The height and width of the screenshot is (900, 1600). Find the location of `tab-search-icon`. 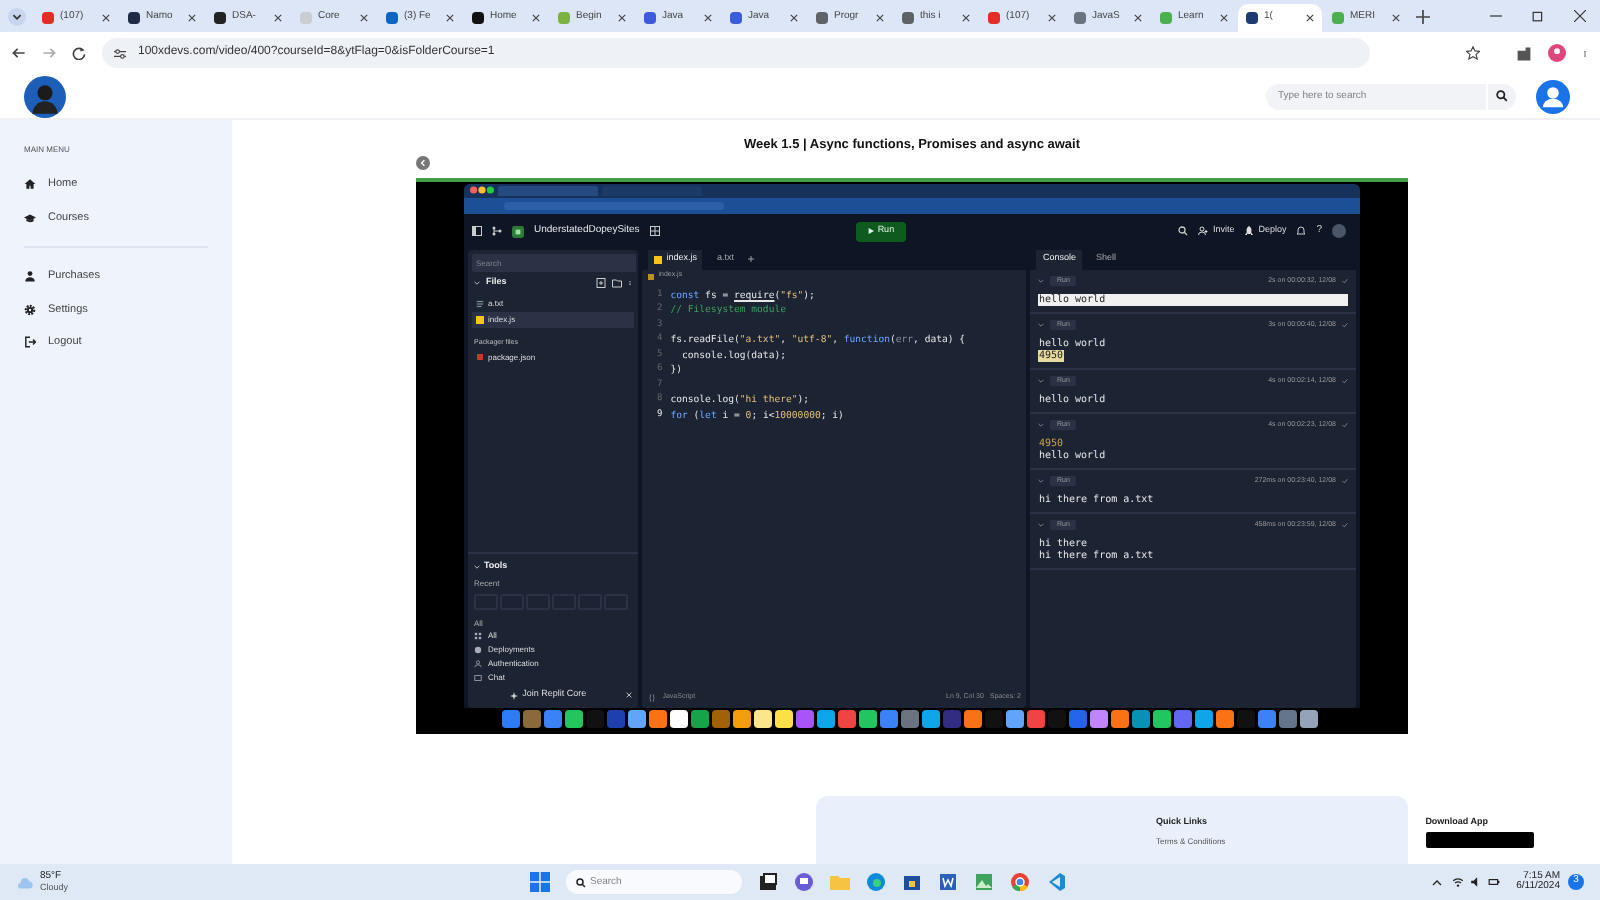

tab-search-icon is located at coordinates (17, 17).